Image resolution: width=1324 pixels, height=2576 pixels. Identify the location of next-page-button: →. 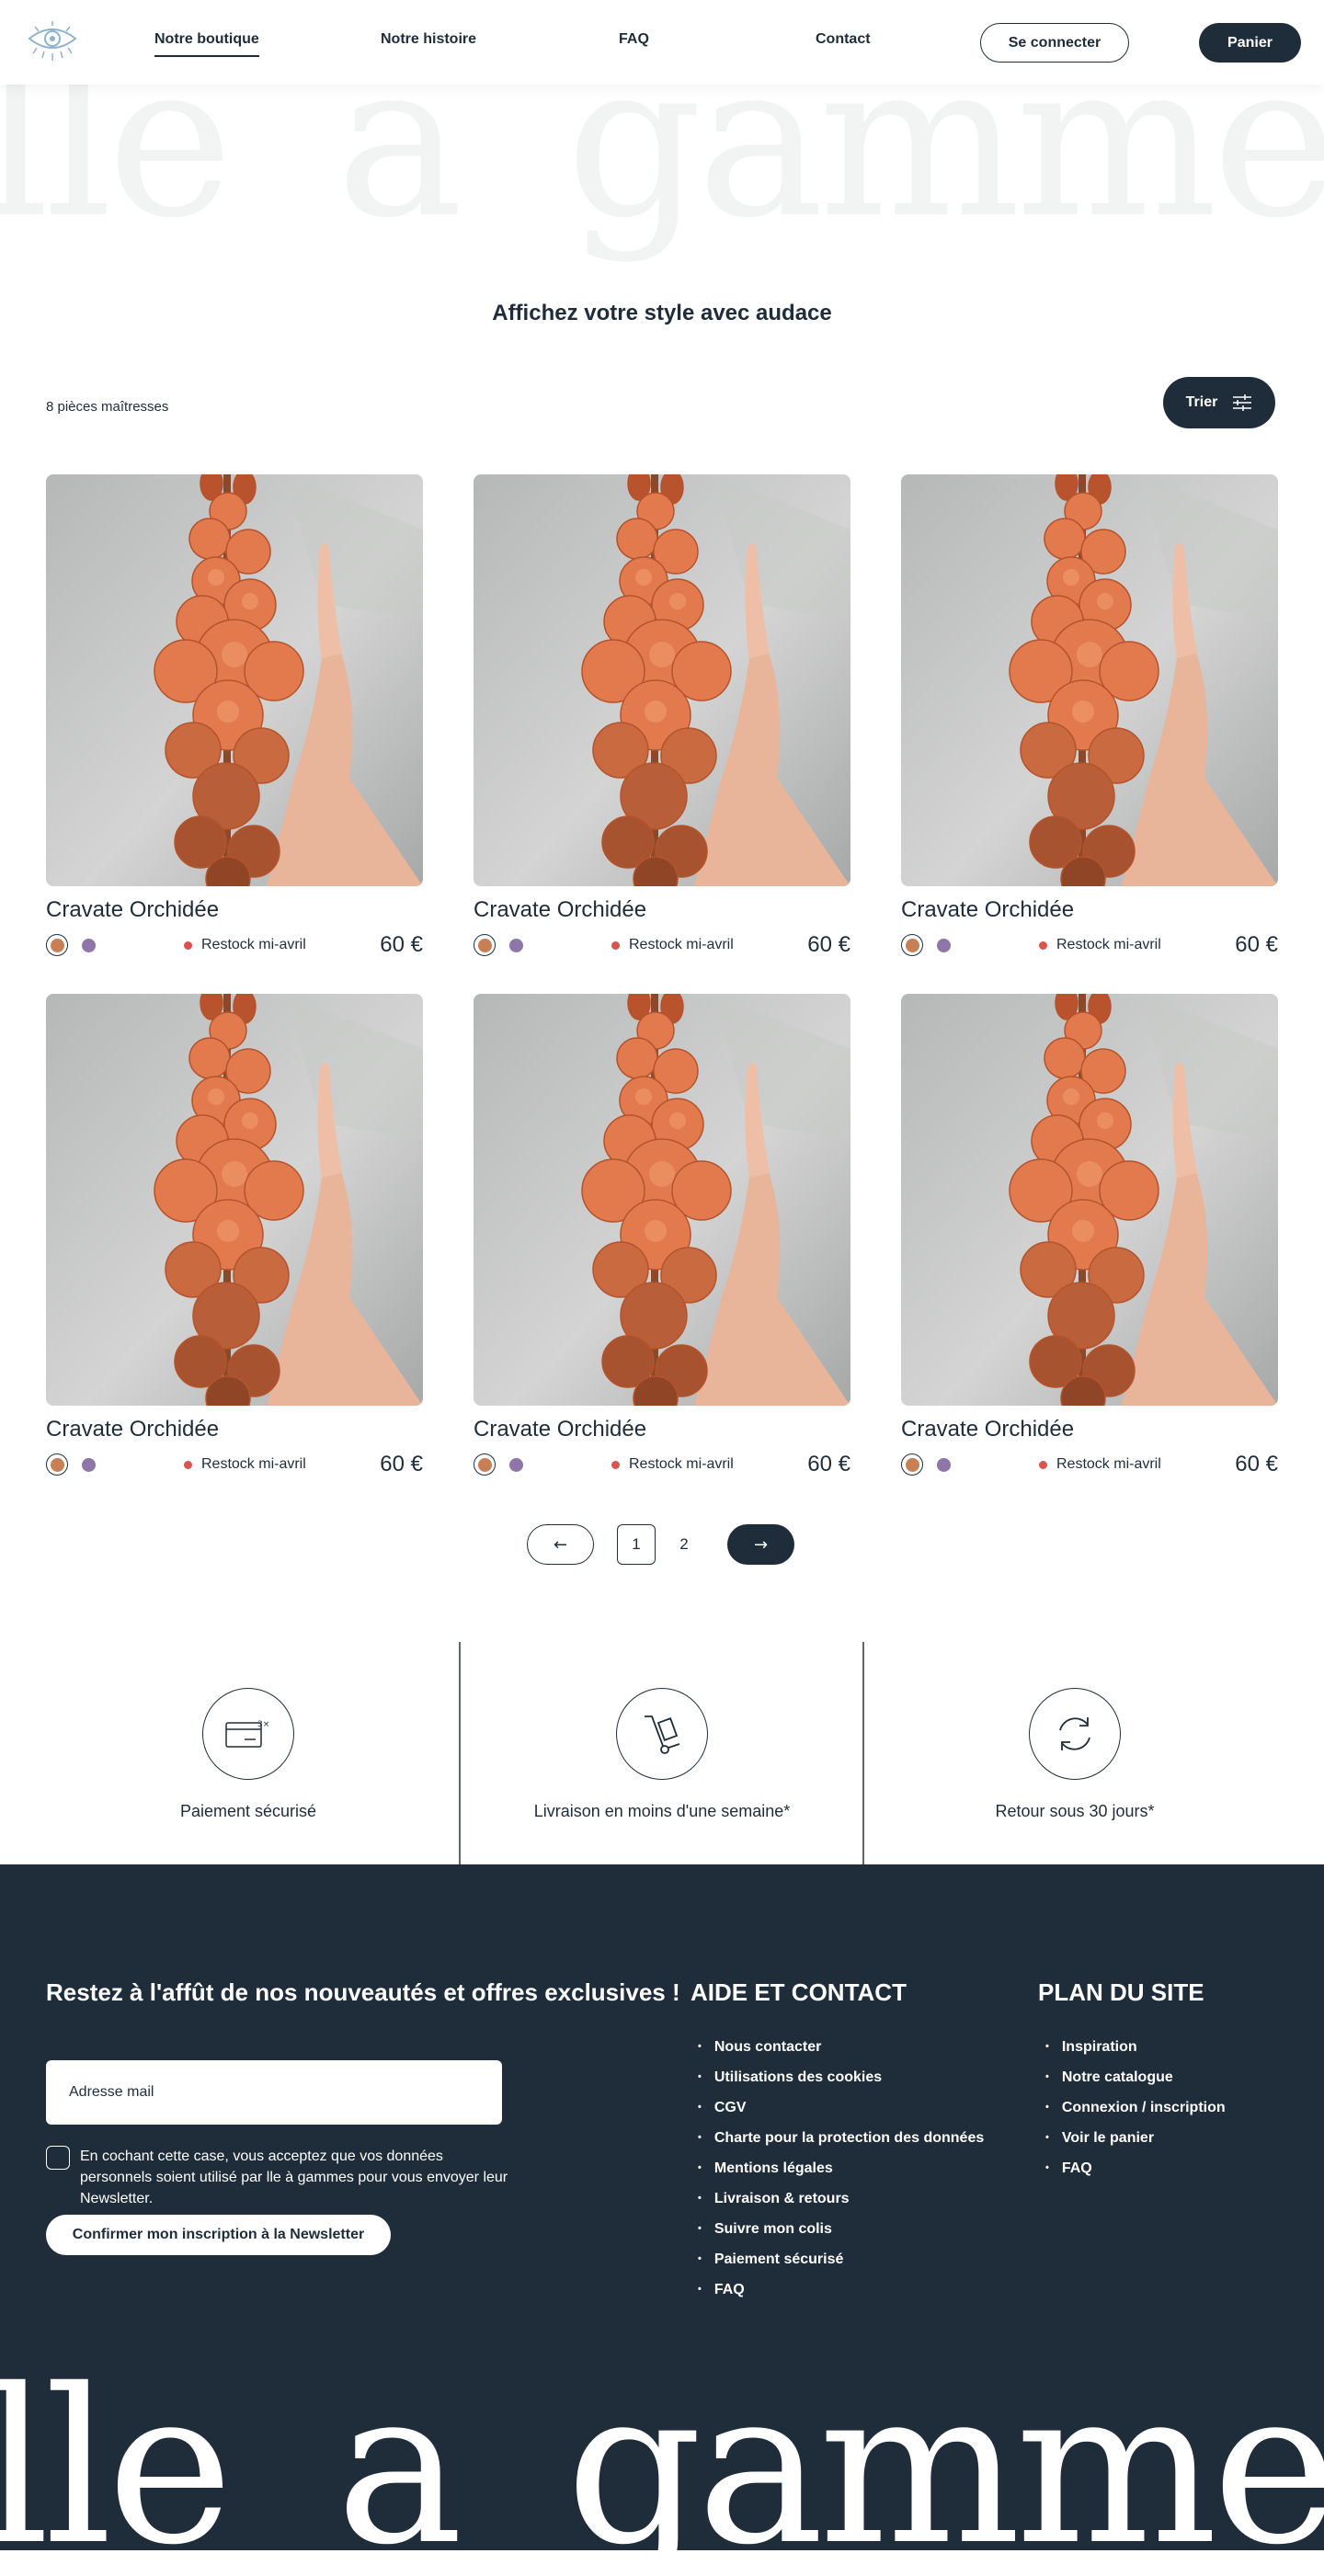
(760, 1544).